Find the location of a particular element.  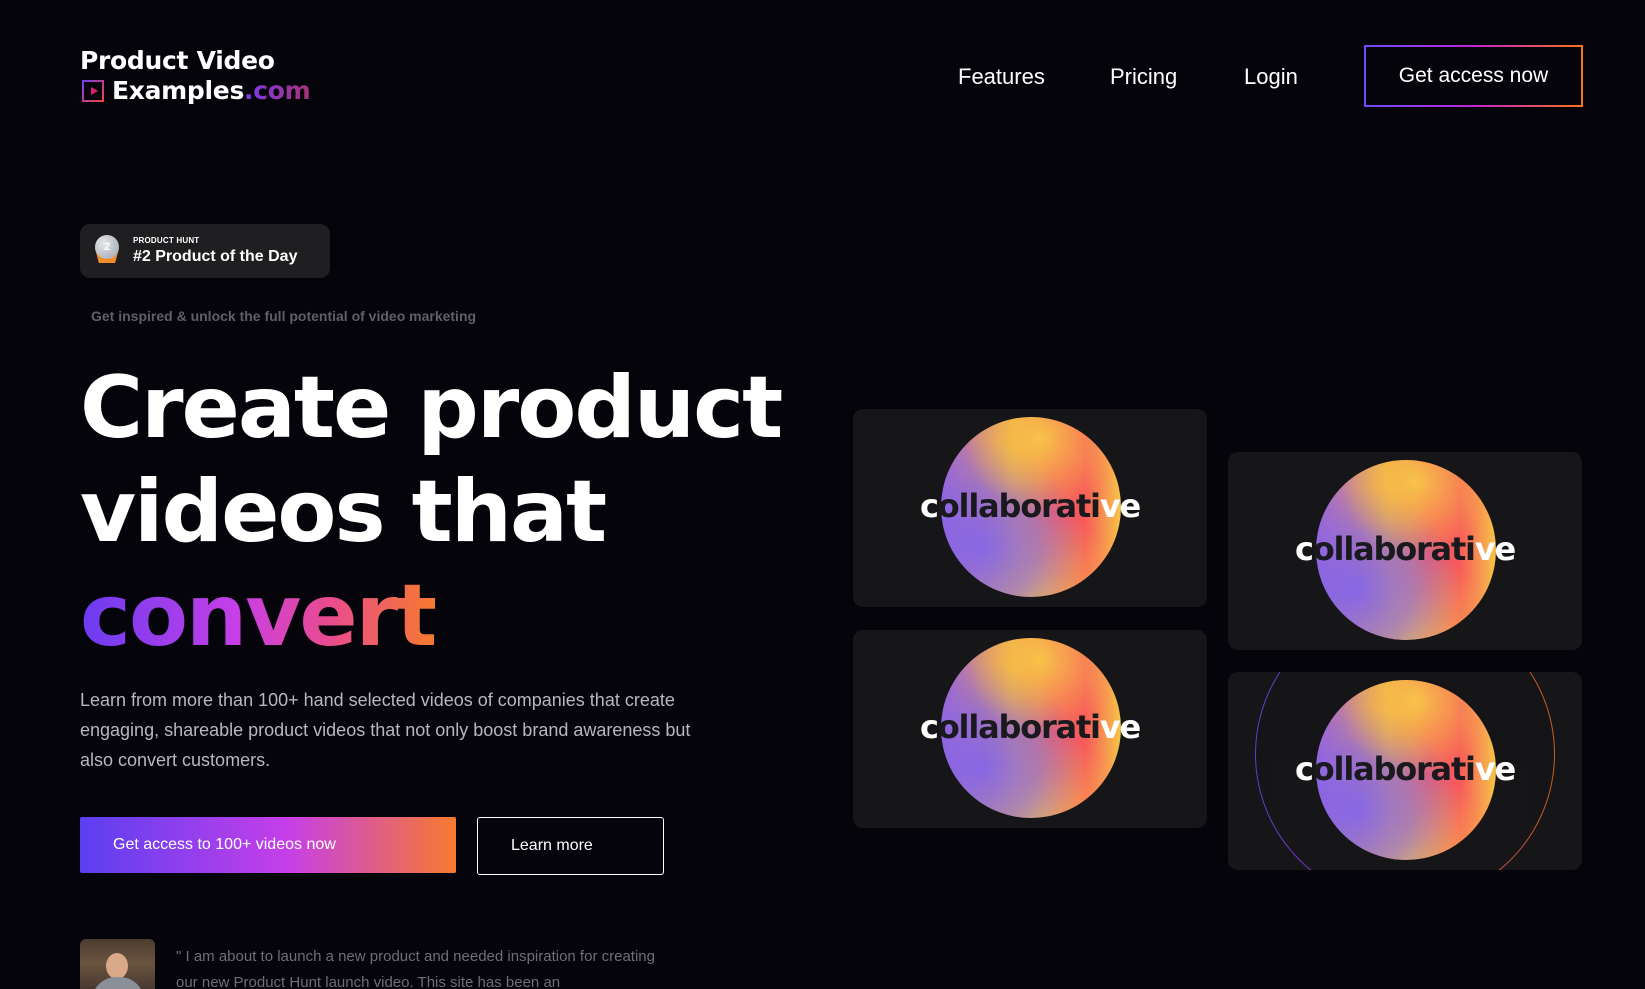

logo-line-1: Product Video is located at coordinates (177, 60).